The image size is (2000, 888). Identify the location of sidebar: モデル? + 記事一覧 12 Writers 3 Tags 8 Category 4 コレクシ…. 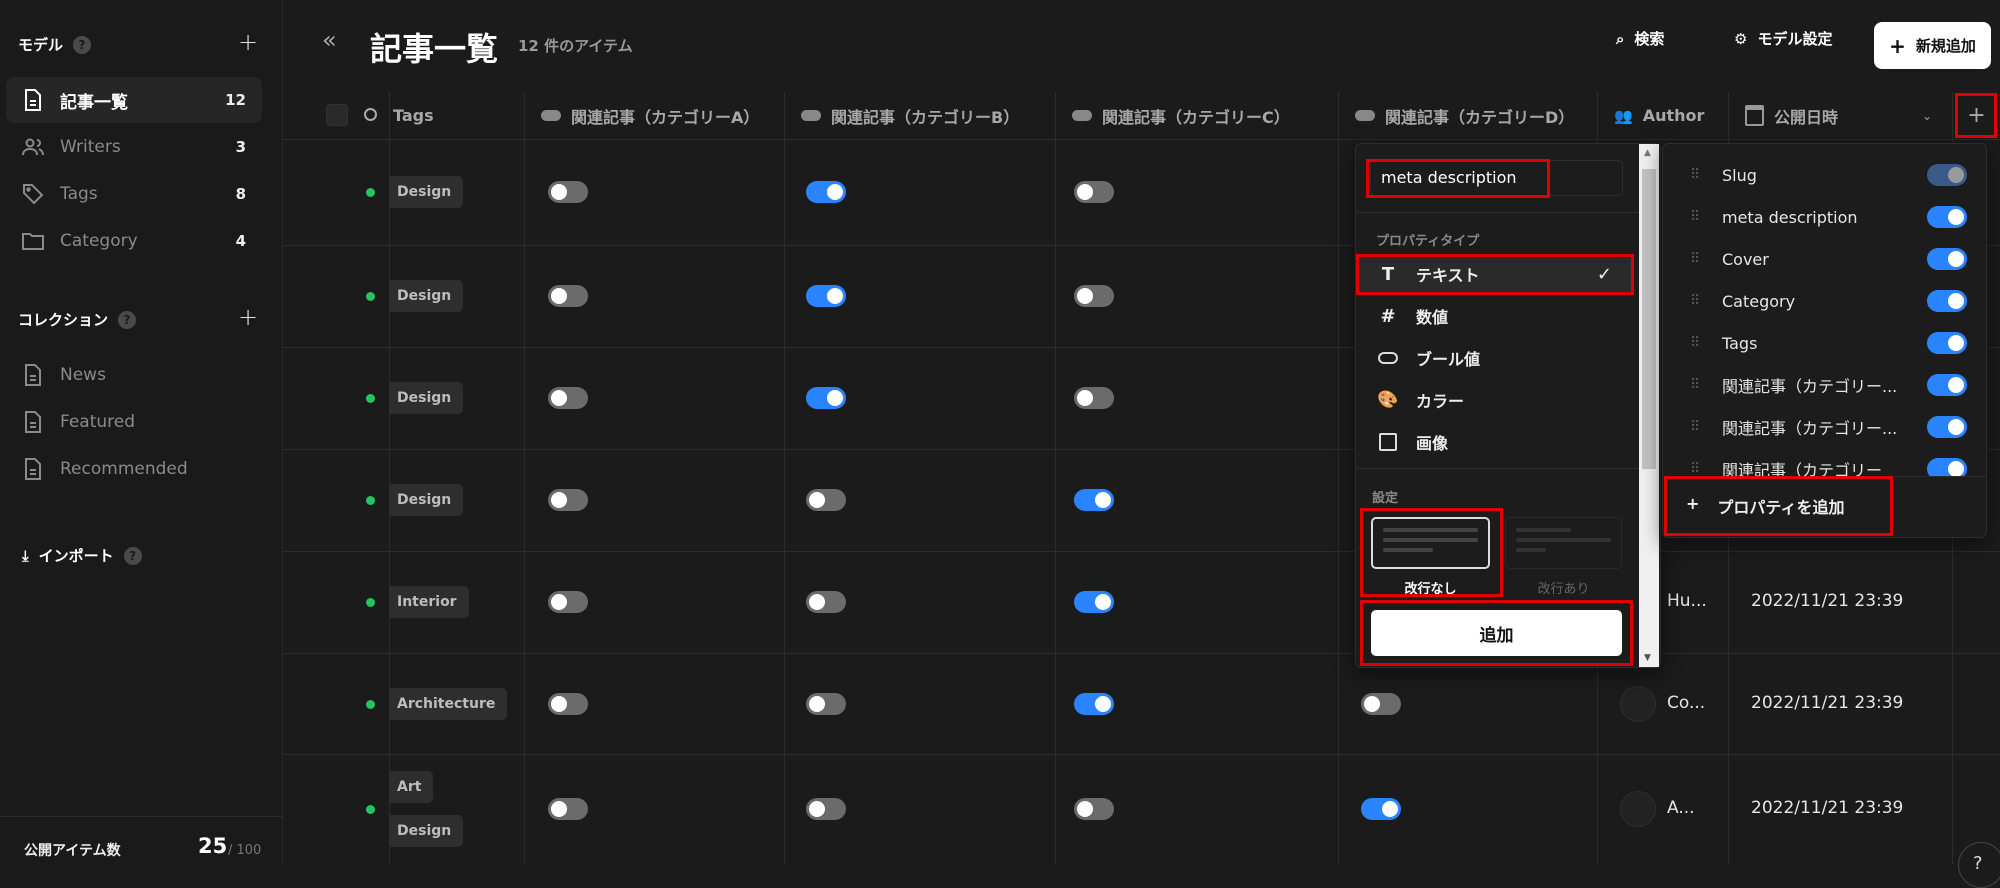
(141, 432).